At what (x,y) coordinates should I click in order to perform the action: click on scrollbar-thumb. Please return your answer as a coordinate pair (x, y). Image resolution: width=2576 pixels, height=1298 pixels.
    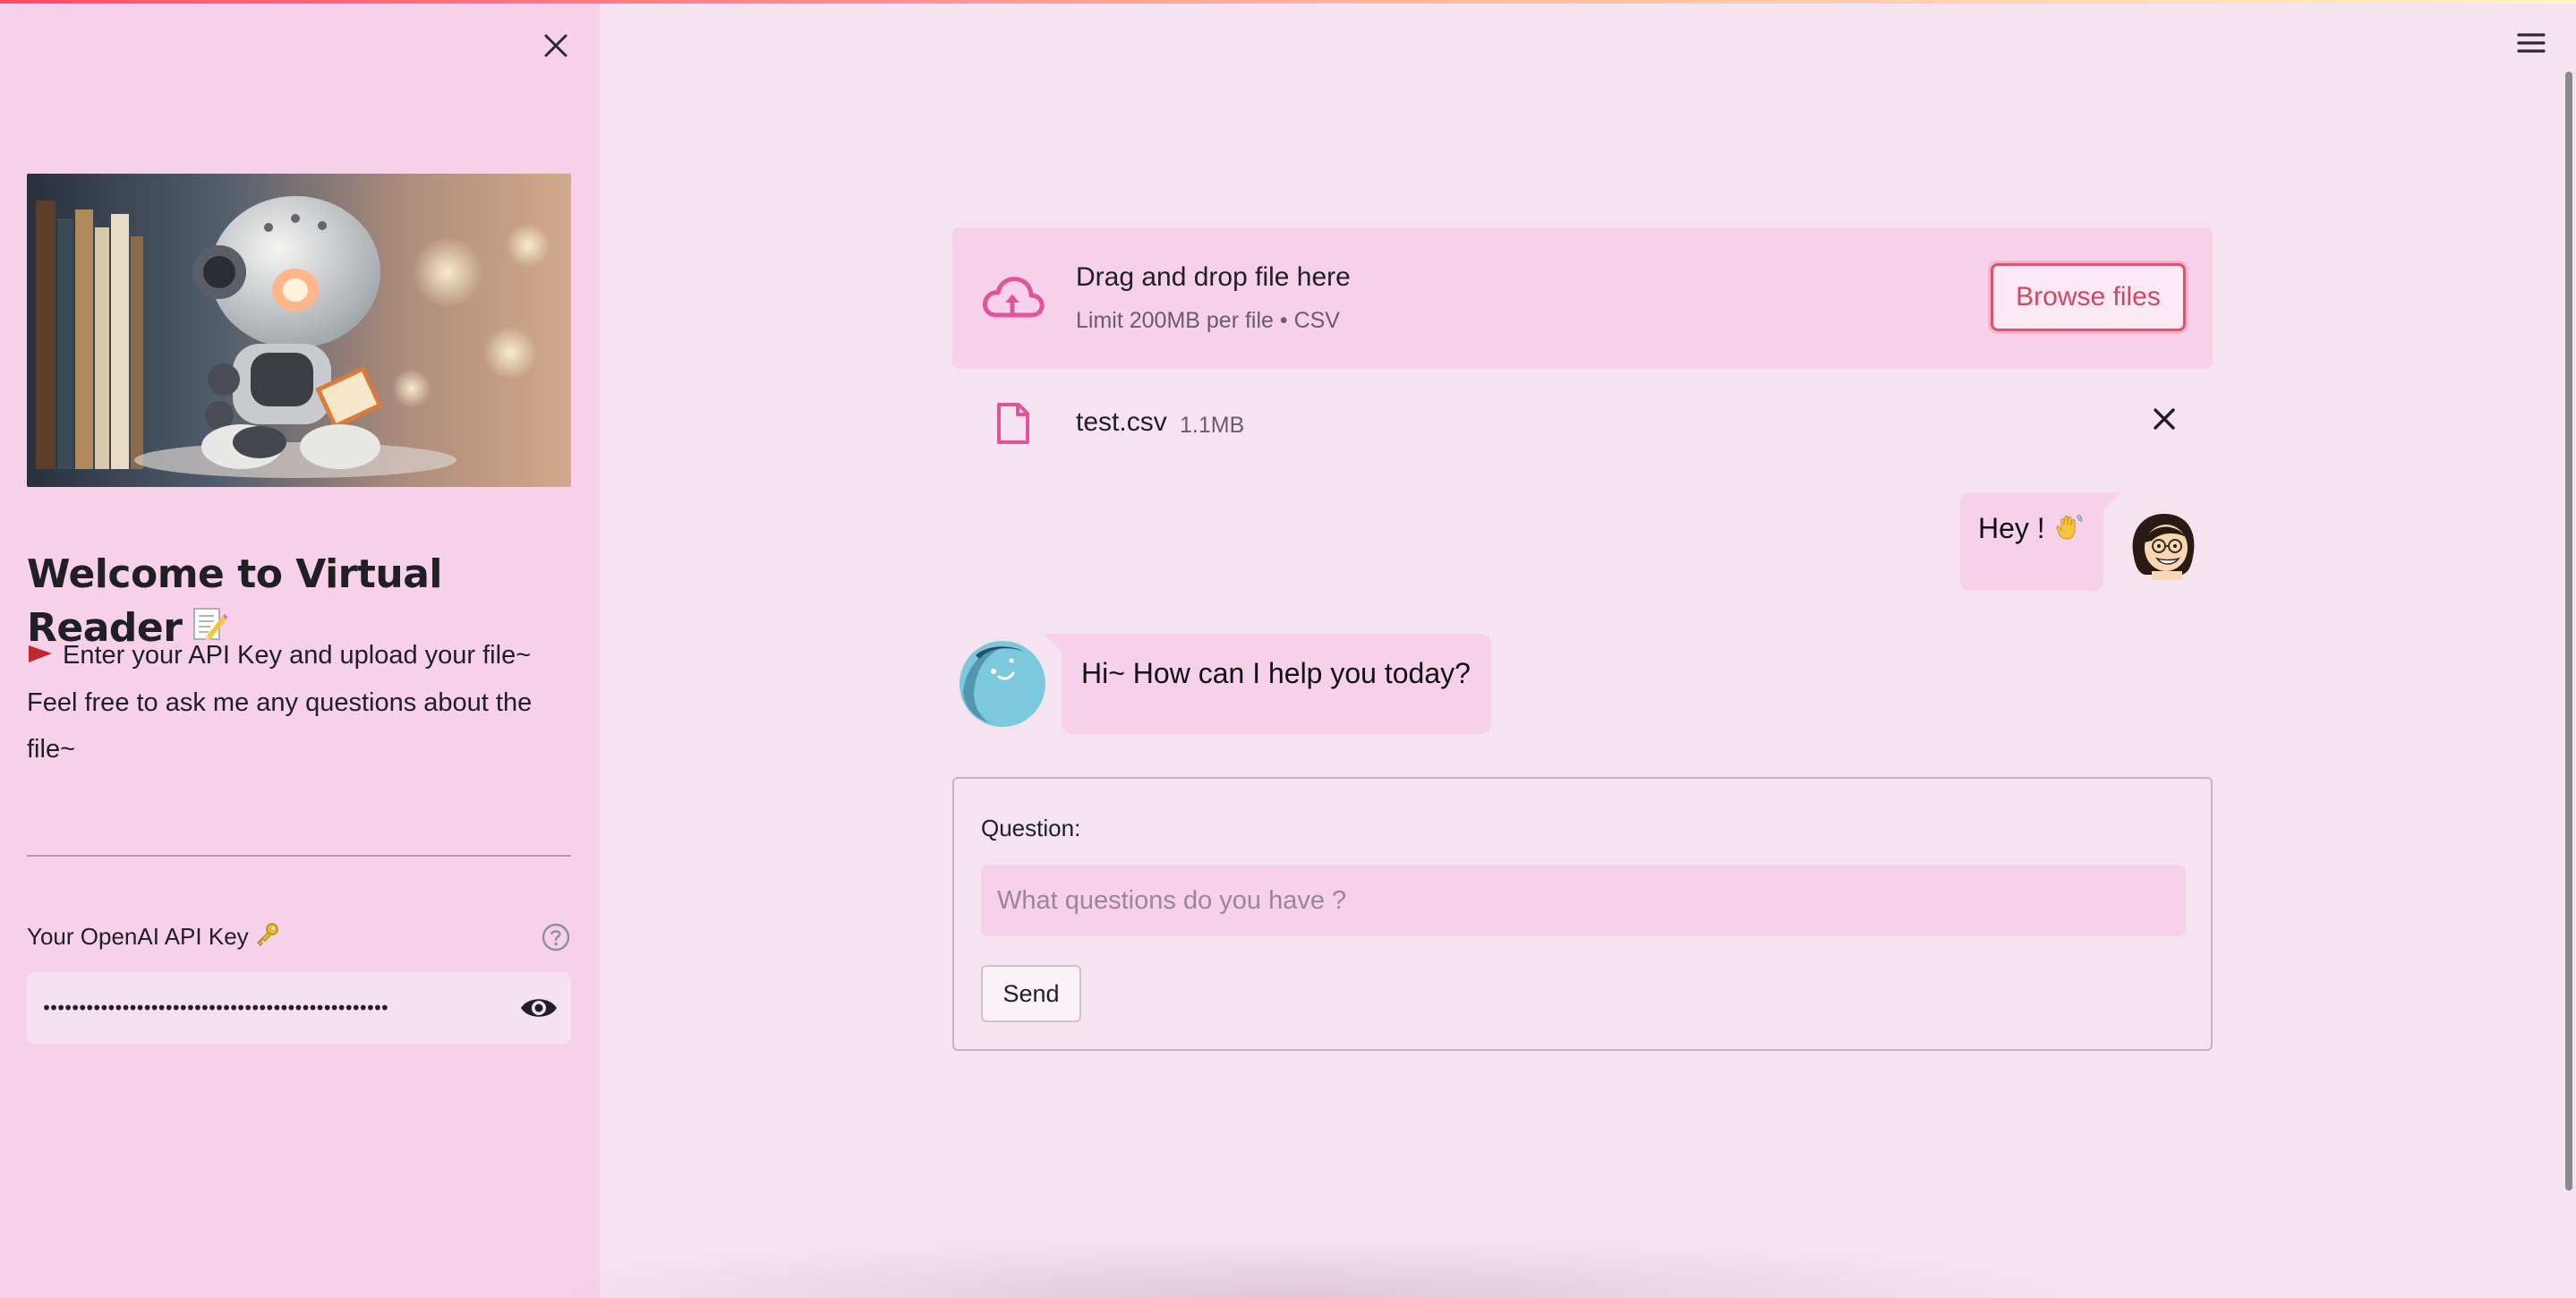
    Looking at the image, I should click on (2568, 631).